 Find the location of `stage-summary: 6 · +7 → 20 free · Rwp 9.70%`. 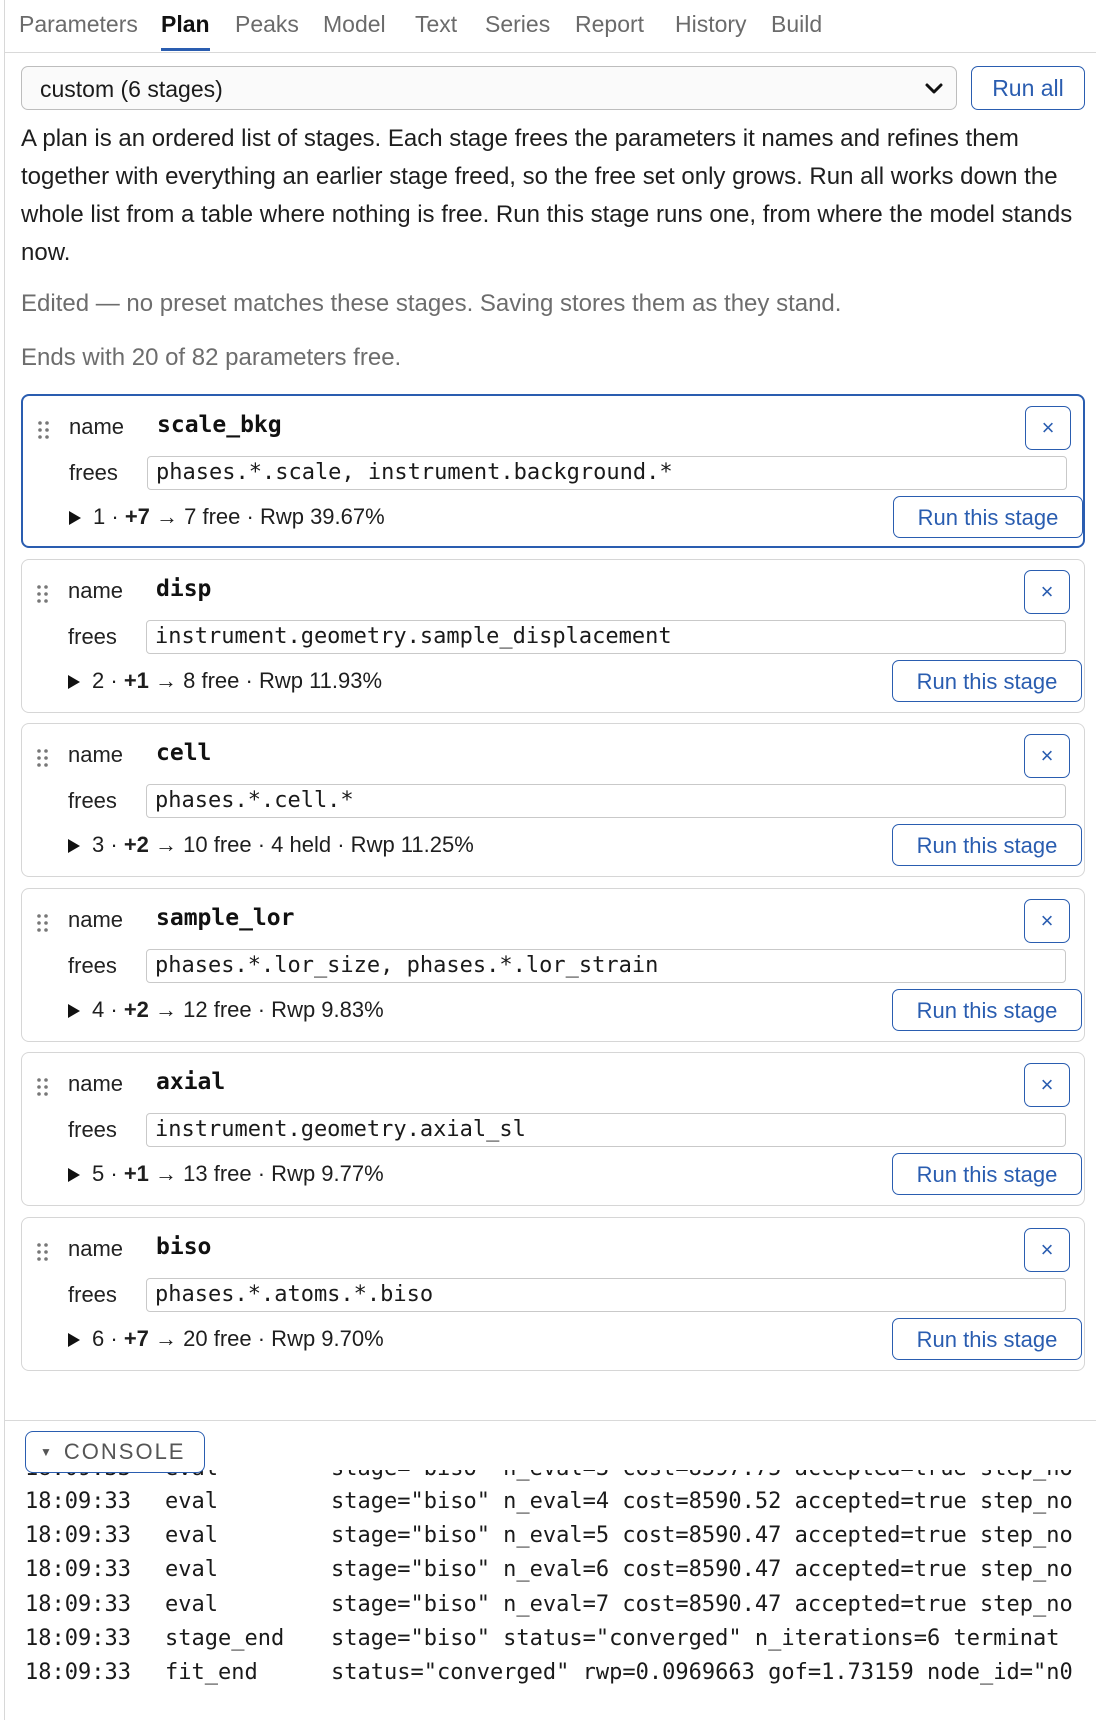

stage-summary: 6 · +7 → 20 free · Rwp 9.70% is located at coordinates (226, 1339).